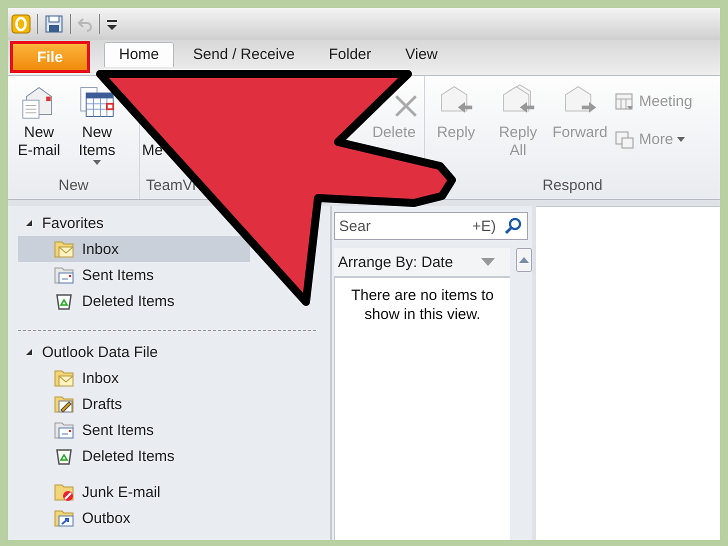 The width and height of the screenshot is (728, 546). I want to click on scroll-up-button-icon, so click(524, 260).